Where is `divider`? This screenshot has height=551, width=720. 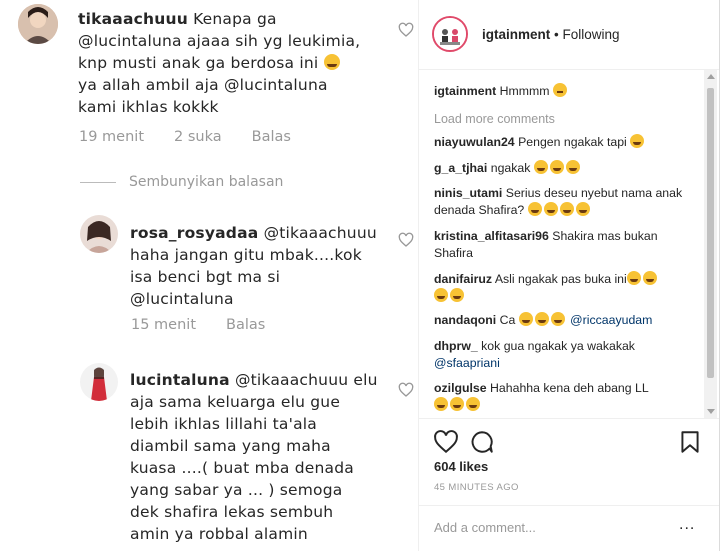 divider is located at coordinates (98, 182).